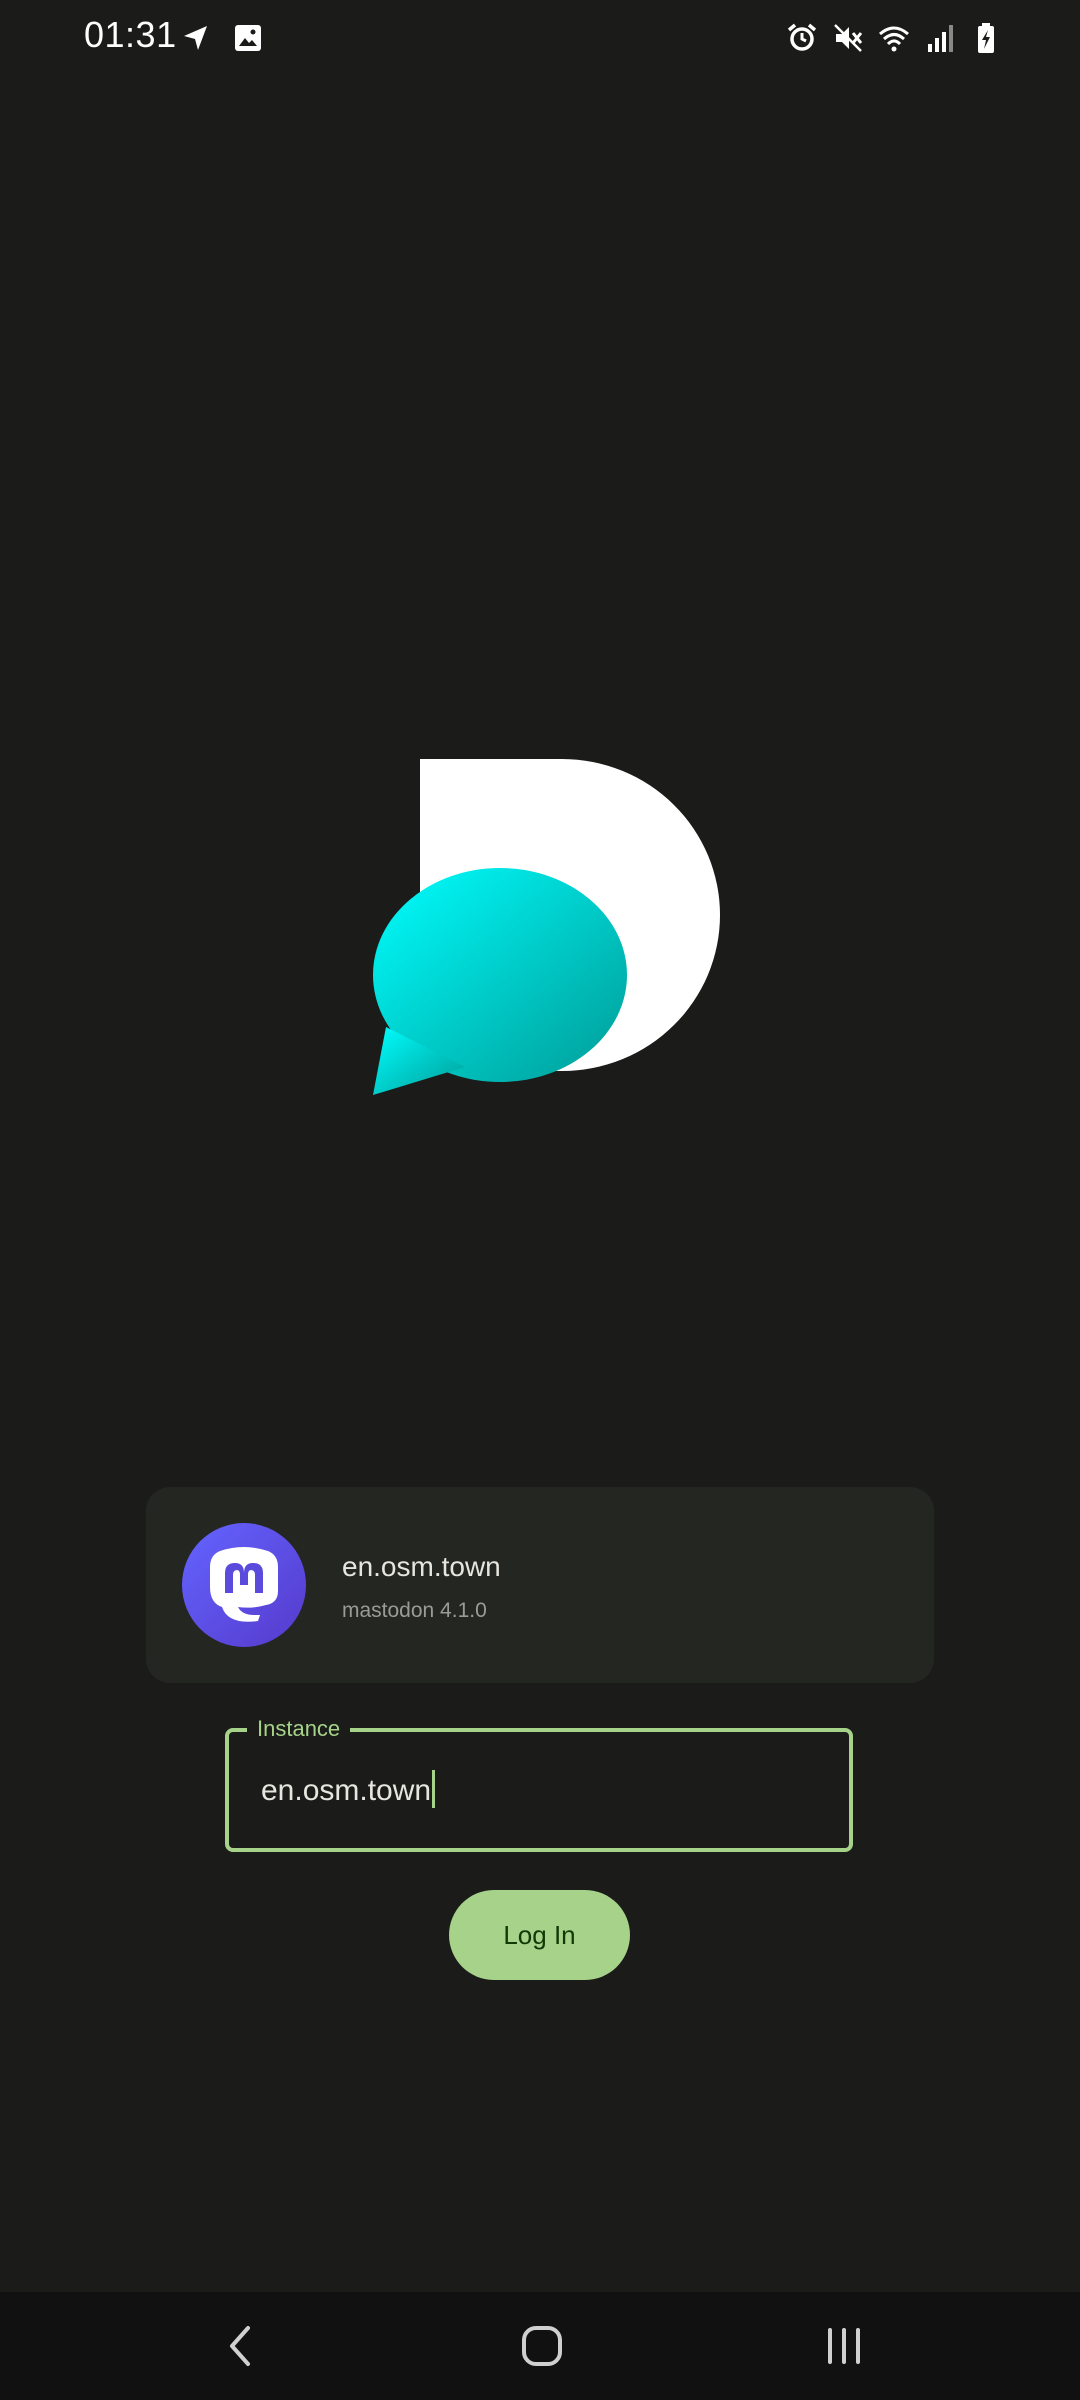 This screenshot has height=2400, width=1080. I want to click on instance-field-value: en.osm.town, so click(348, 1789).